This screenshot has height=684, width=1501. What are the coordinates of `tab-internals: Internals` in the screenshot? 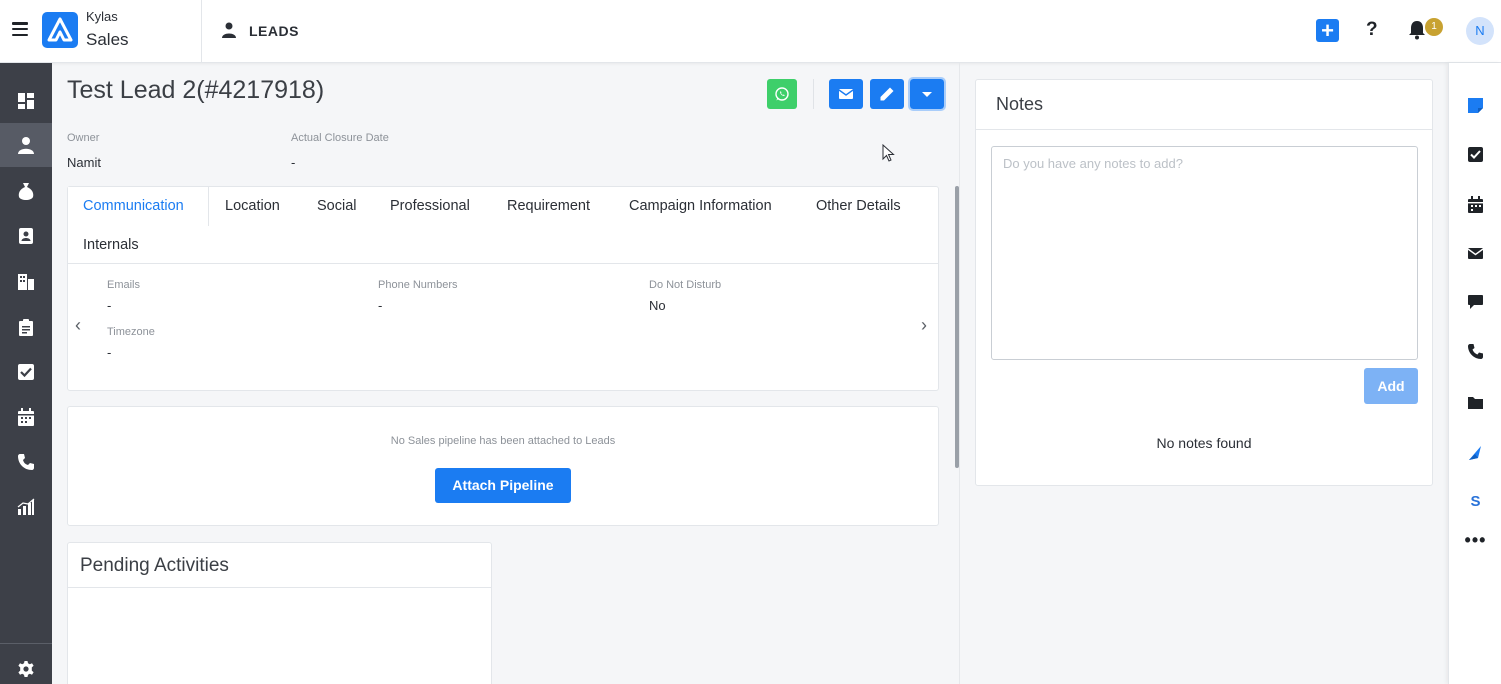 It's located at (111, 245).